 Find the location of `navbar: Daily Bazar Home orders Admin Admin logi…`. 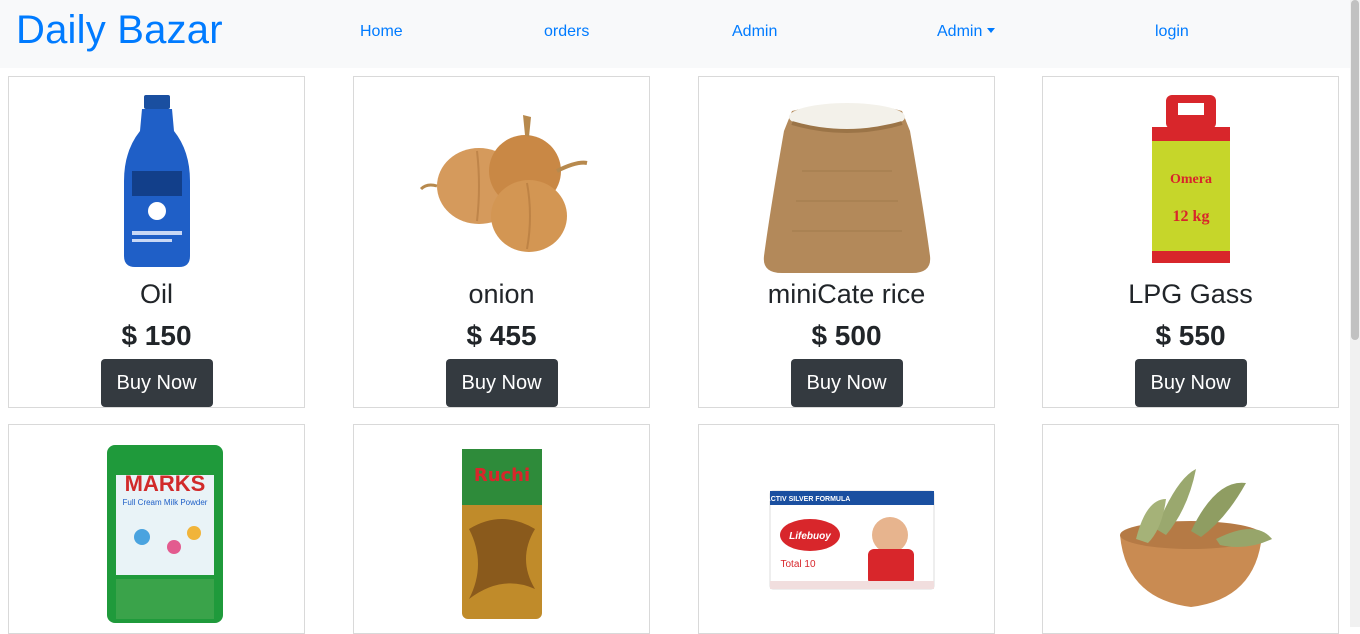

navbar: Daily Bazar Home orders Admin Admin logi… is located at coordinates (675, 34).